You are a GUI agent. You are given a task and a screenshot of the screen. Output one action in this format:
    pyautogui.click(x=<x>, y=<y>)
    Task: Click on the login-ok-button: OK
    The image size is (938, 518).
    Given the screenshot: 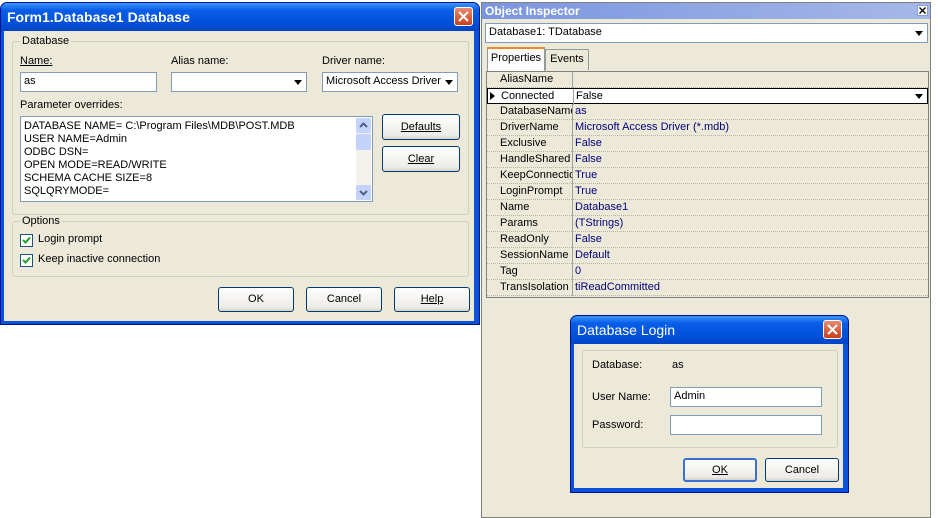 What is the action you would take?
    pyautogui.click(x=720, y=470)
    